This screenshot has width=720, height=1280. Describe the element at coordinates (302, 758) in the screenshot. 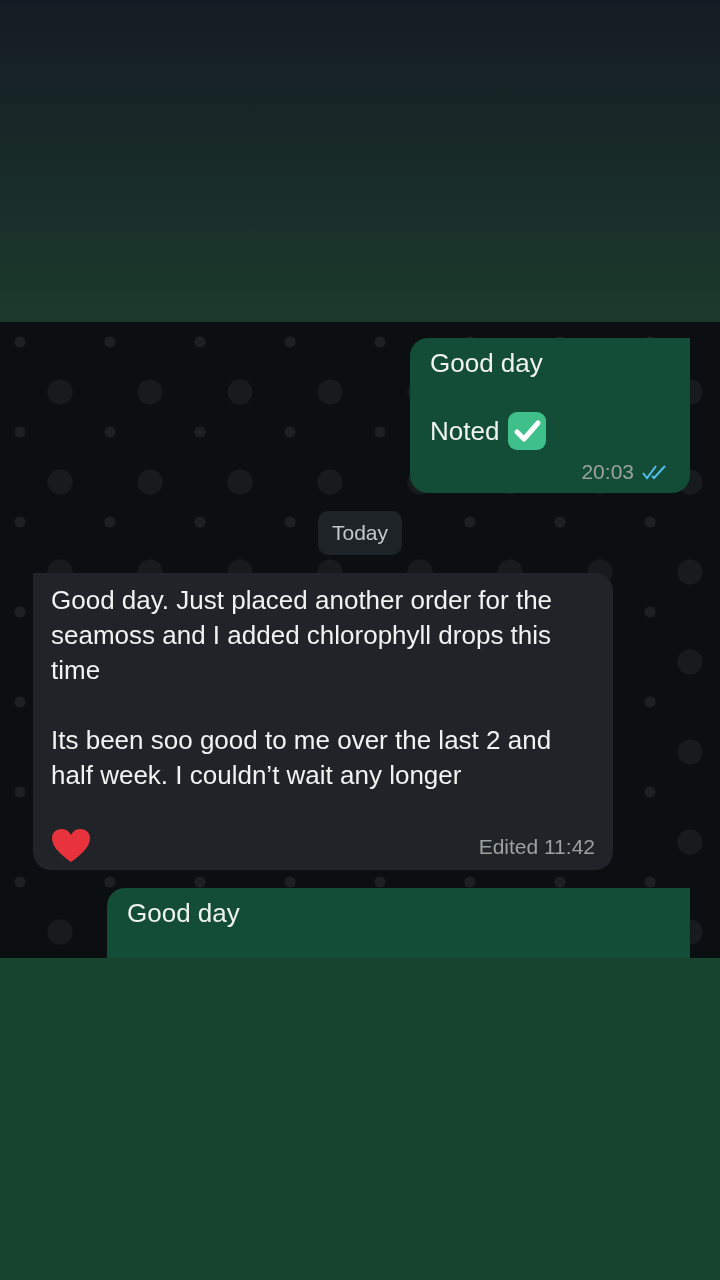

I see `message-text: Its been soo good to me over the last 2 and half week. I couldn’t wait any longer` at that location.